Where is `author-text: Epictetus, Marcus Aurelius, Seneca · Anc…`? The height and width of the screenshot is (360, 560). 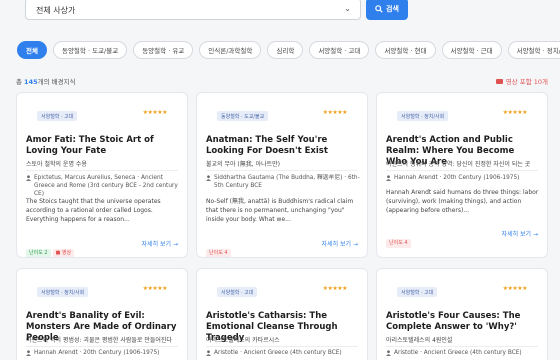
author-text: Epictetus, Marcus Aurelius, Seneca · Anc… is located at coordinates (106, 186).